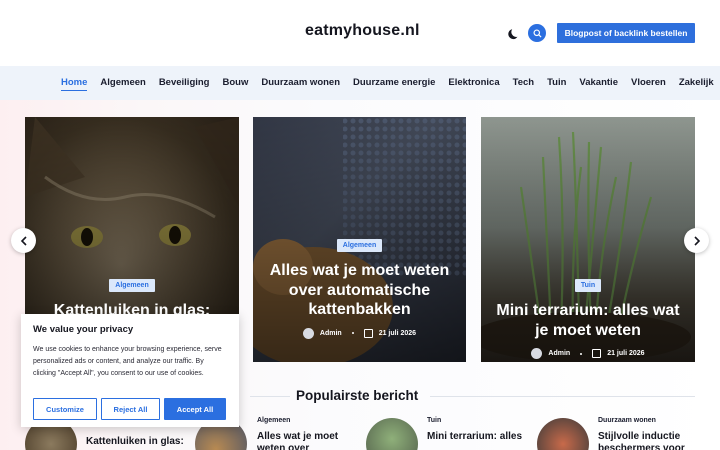 The width and height of the screenshot is (720, 450). I want to click on chevron-right-icon, so click(696, 240).